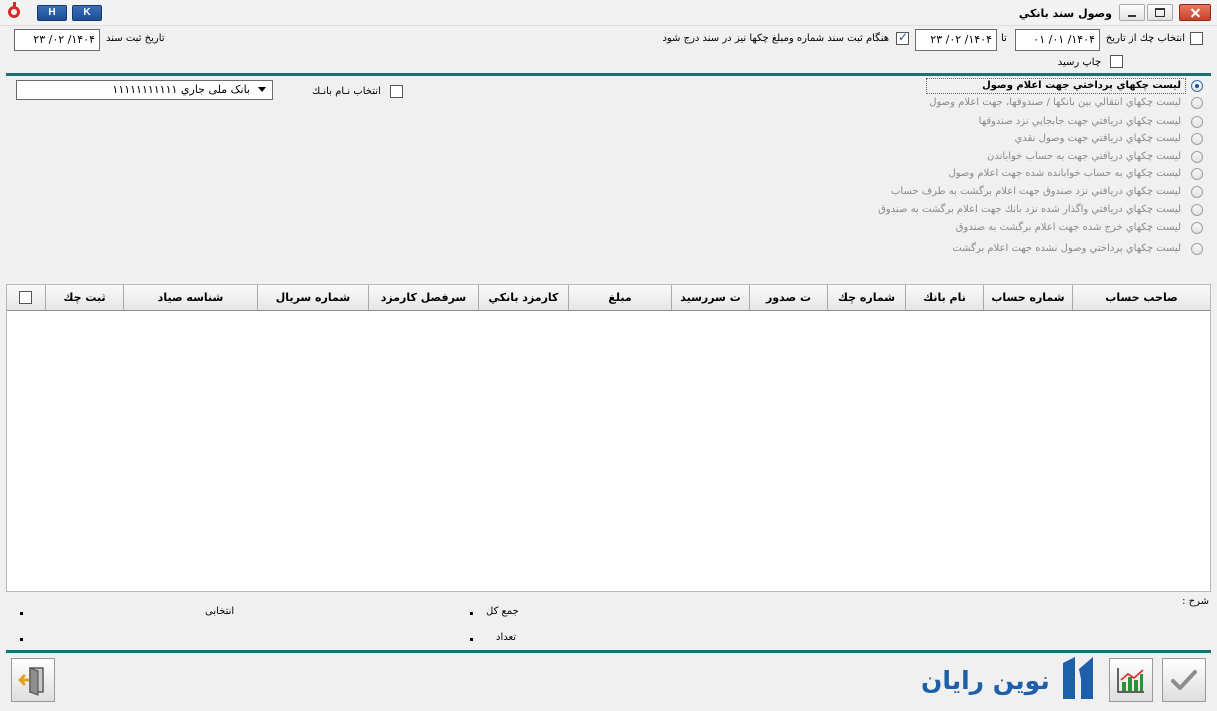 This screenshot has width=1217, height=711. I want to click on total-value, so click(471, 613).